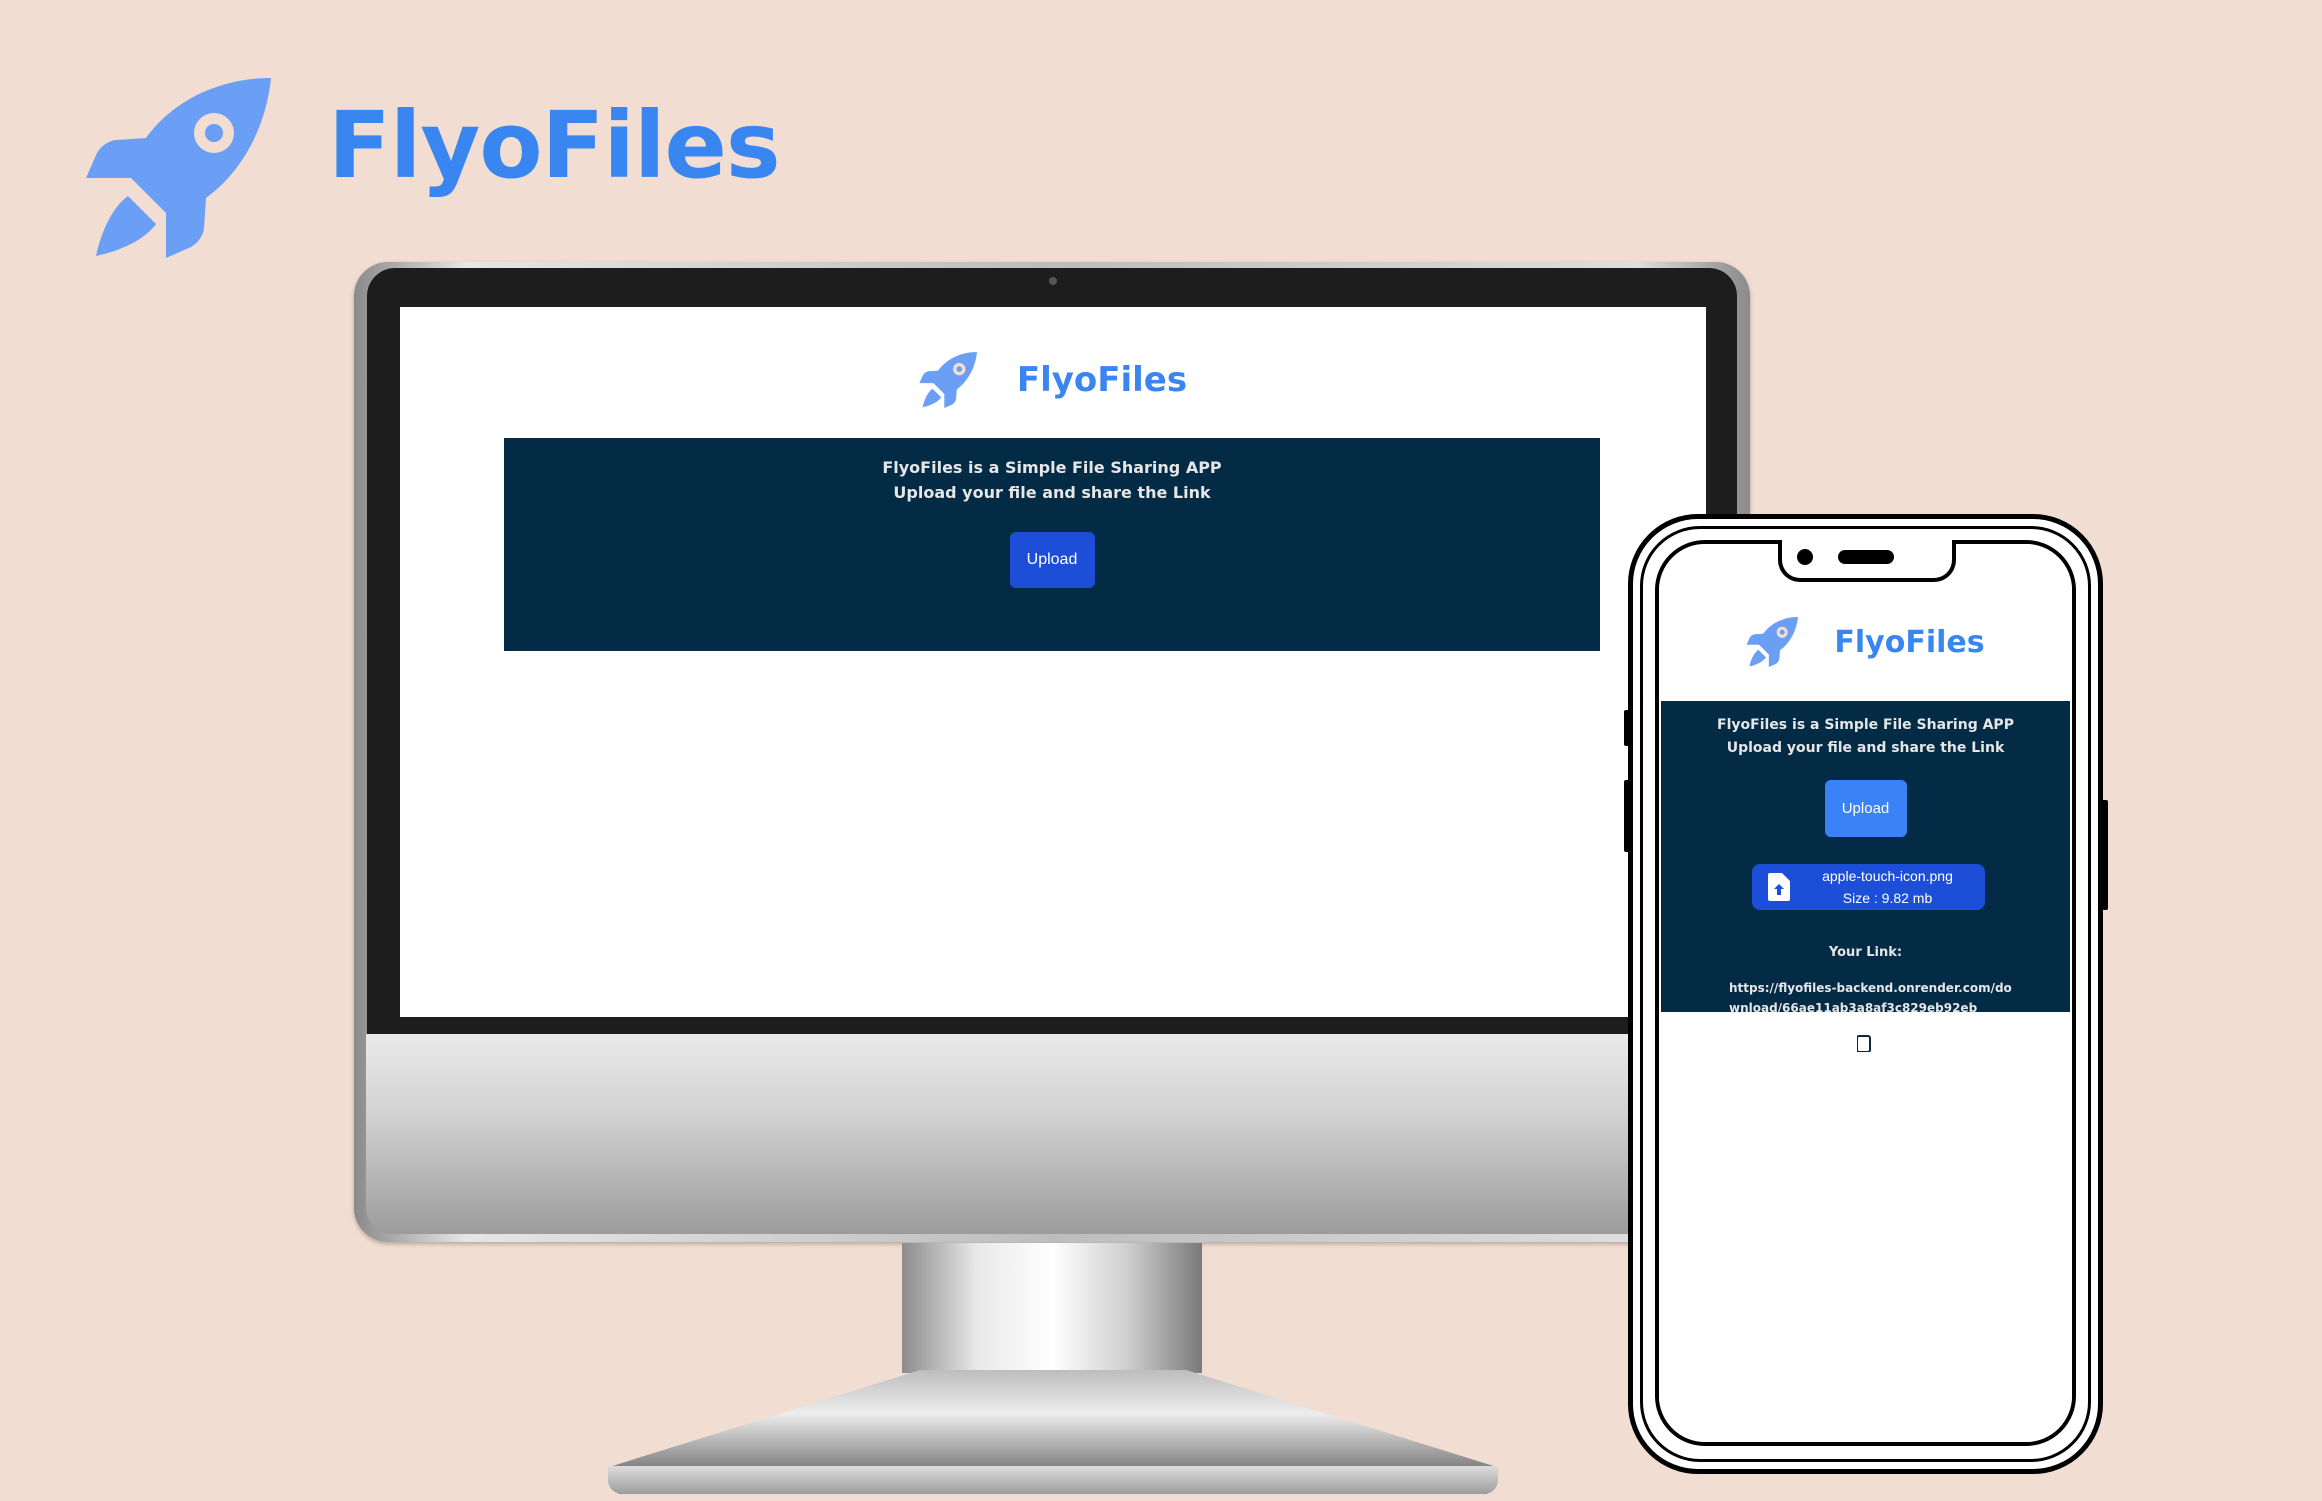  Describe the element at coordinates (1102, 380) in the screenshot. I see `desktop-app-title: FlyoFiles` at that location.